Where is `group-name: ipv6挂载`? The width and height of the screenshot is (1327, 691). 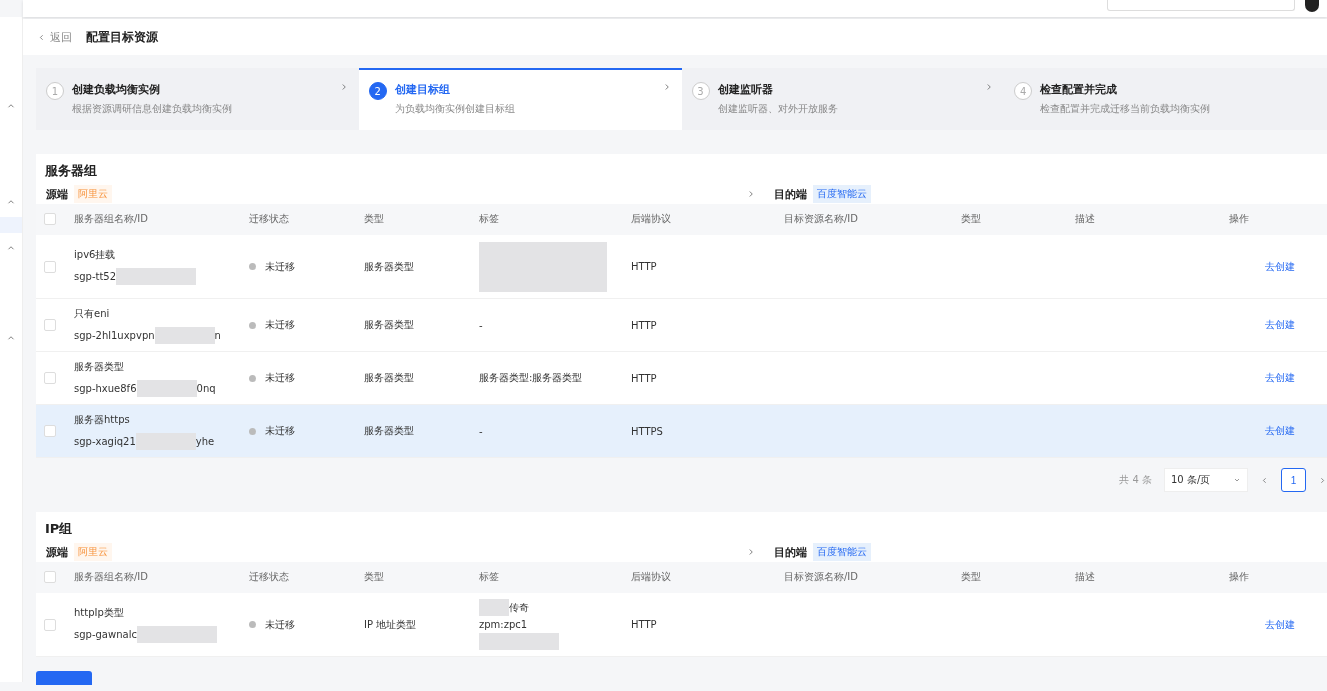
group-name: ipv6挂载 is located at coordinates (95, 255).